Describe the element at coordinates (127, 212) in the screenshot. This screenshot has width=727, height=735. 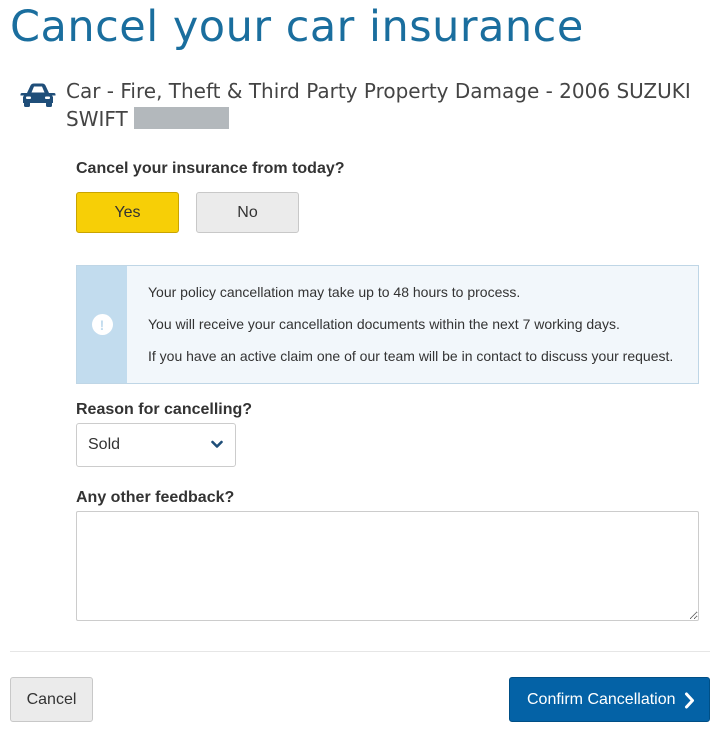
I see `yes-button: Yes` at that location.